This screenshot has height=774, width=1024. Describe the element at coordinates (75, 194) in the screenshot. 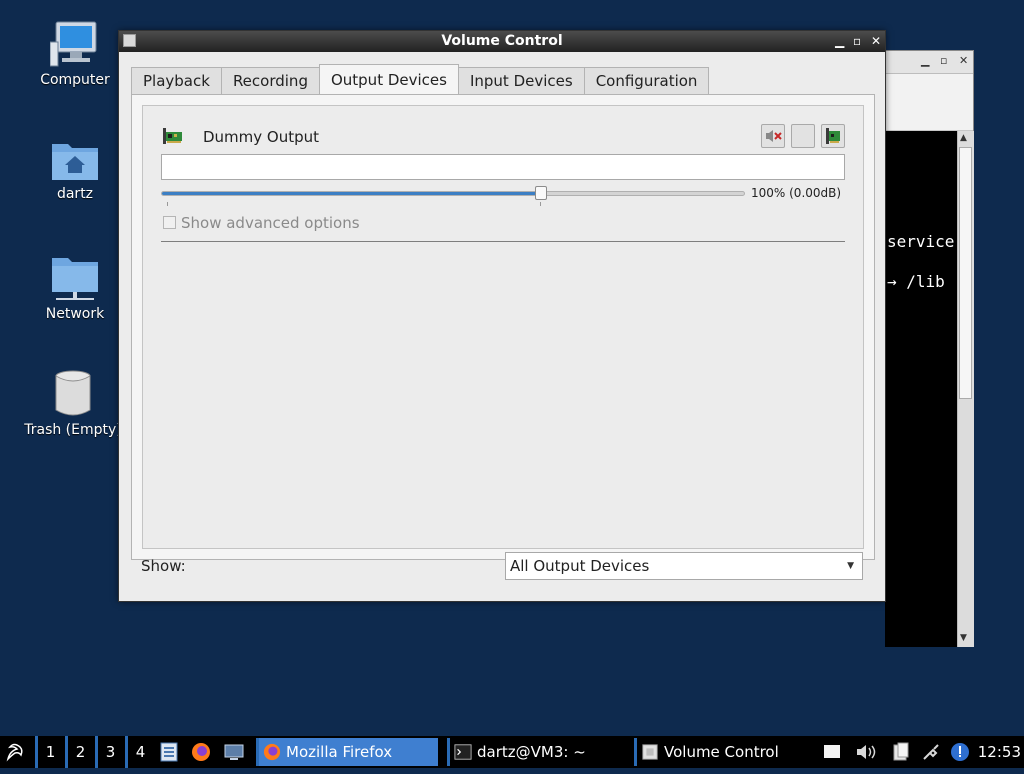

I see `desktop-icon-label: dartz` at that location.